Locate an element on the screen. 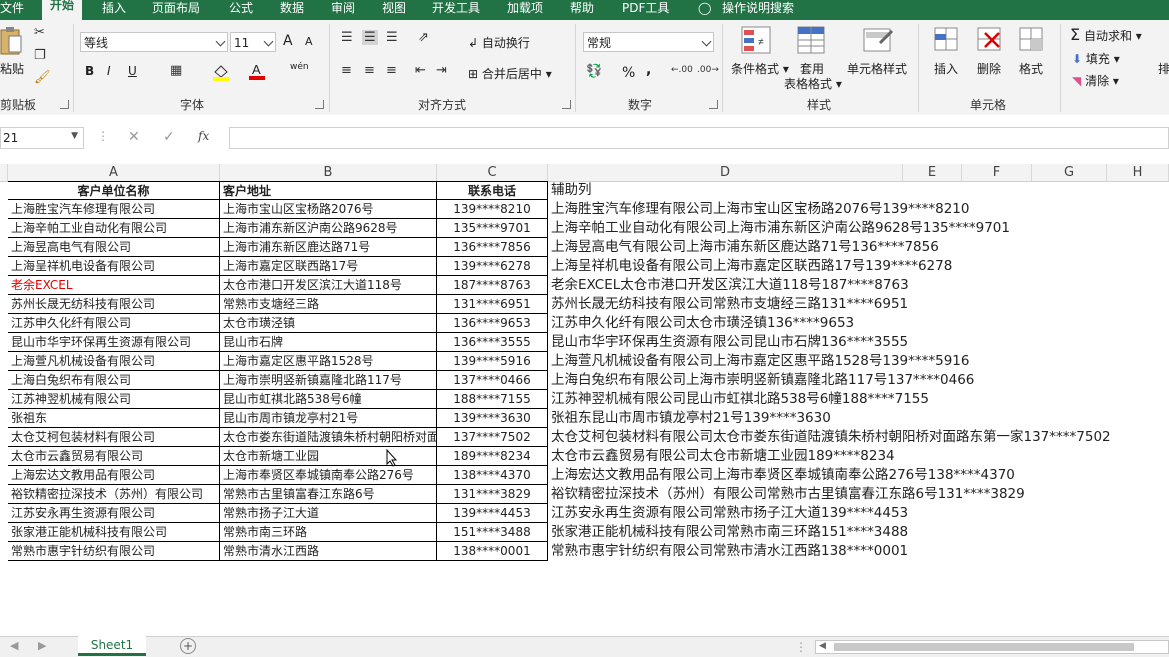  cell-company: 上海萱凡机械设备有限公司 is located at coordinates (114, 361).